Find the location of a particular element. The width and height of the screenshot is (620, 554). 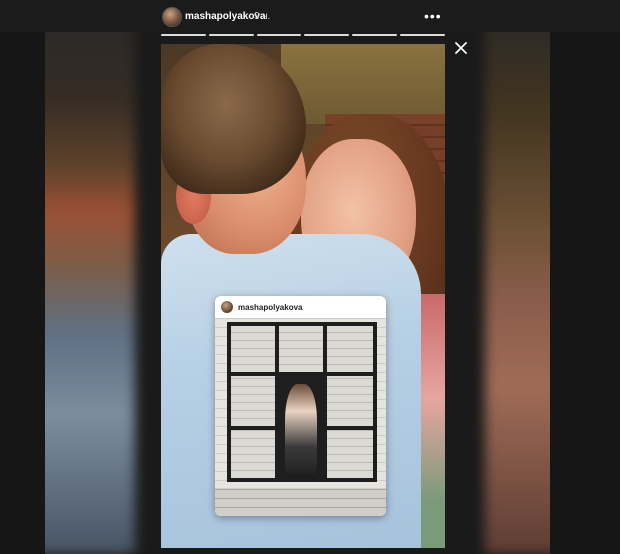

close-icon is located at coordinates (461, 48).